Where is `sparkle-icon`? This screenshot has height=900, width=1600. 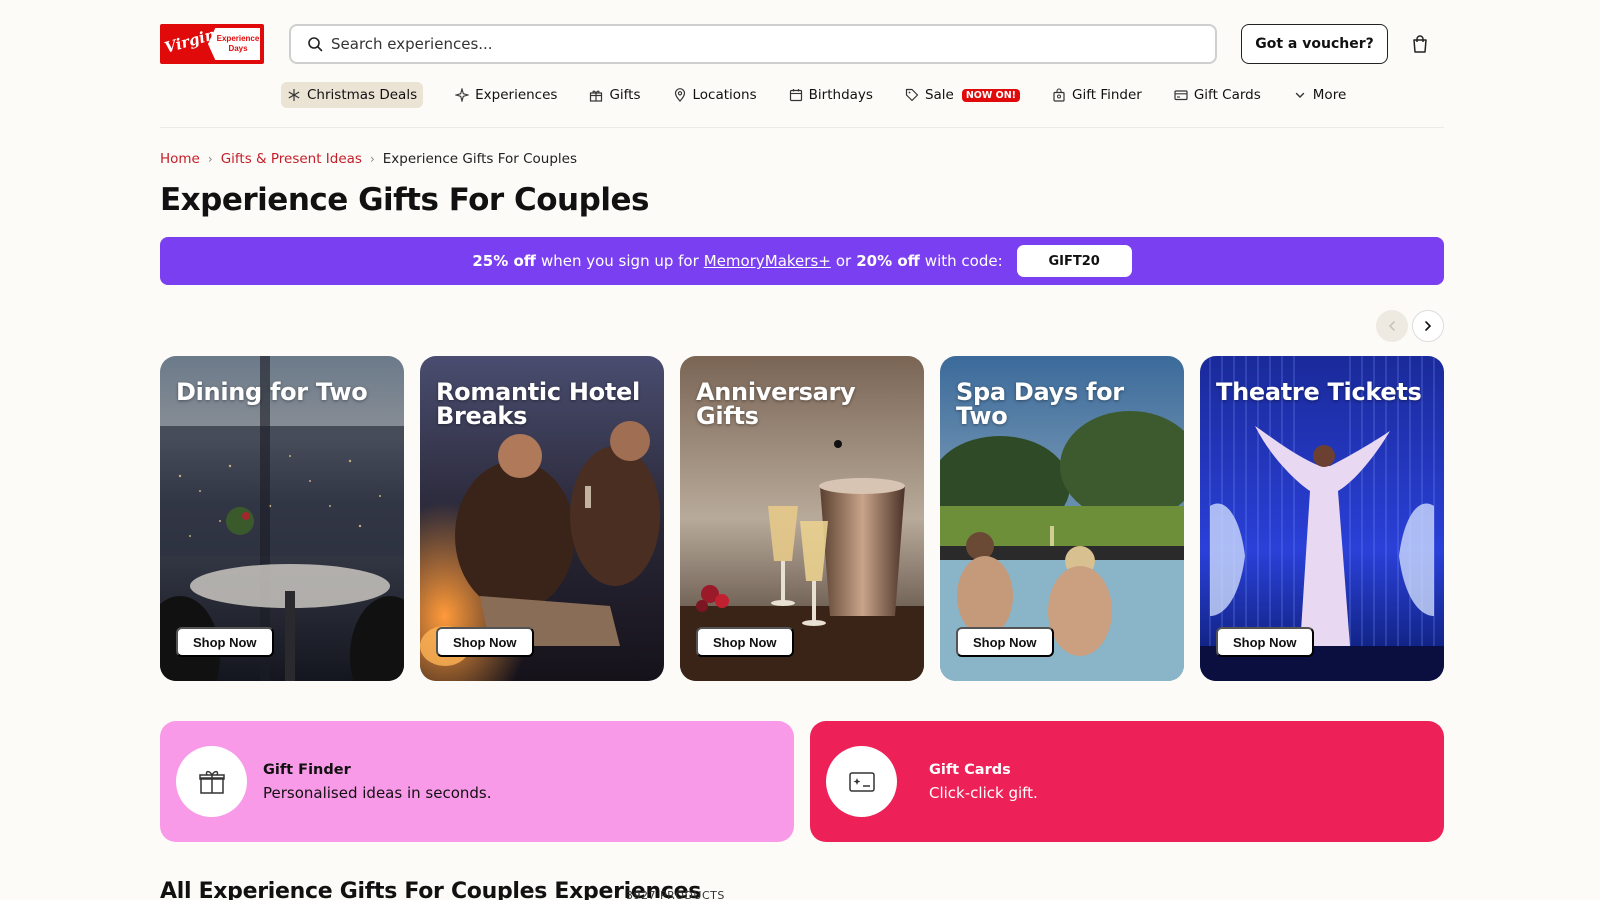
sparkle-icon is located at coordinates (462, 95).